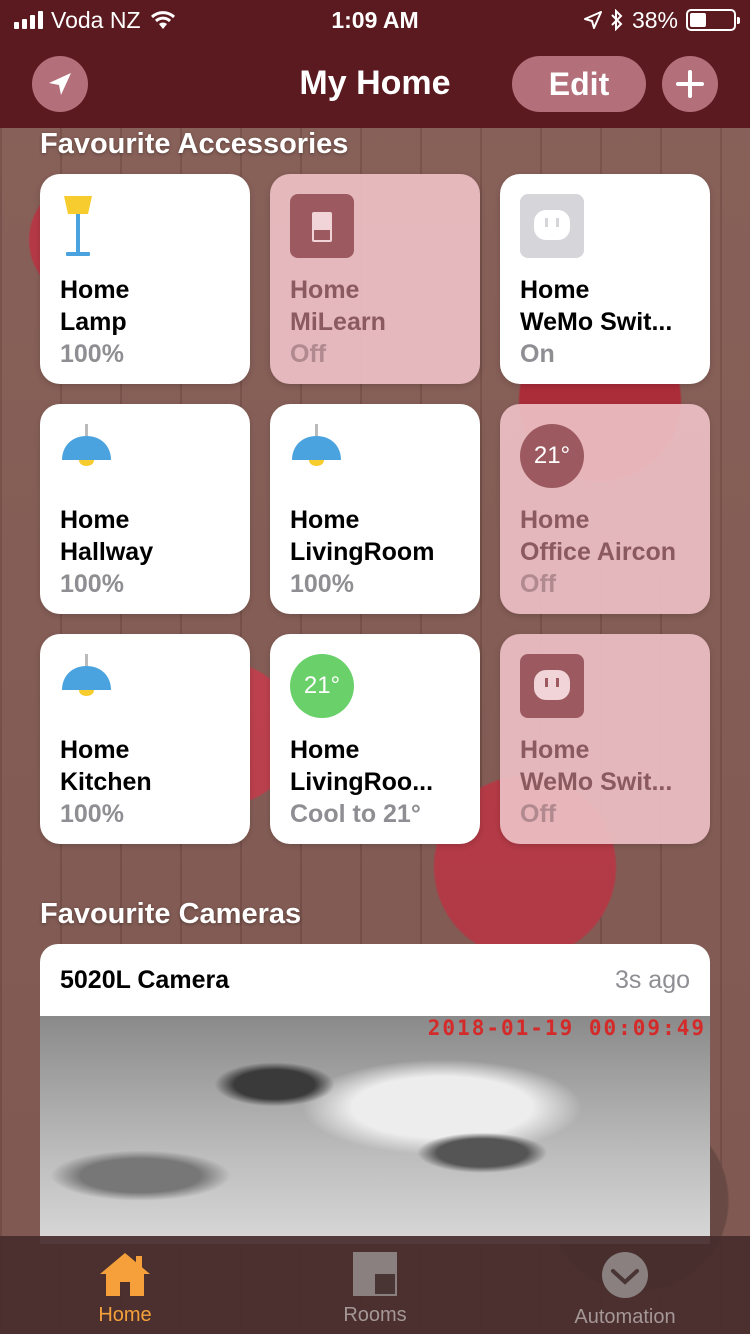  What do you see at coordinates (125, 1315) in the screenshot?
I see `tab-home-label: Home` at bounding box center [125, 1315].